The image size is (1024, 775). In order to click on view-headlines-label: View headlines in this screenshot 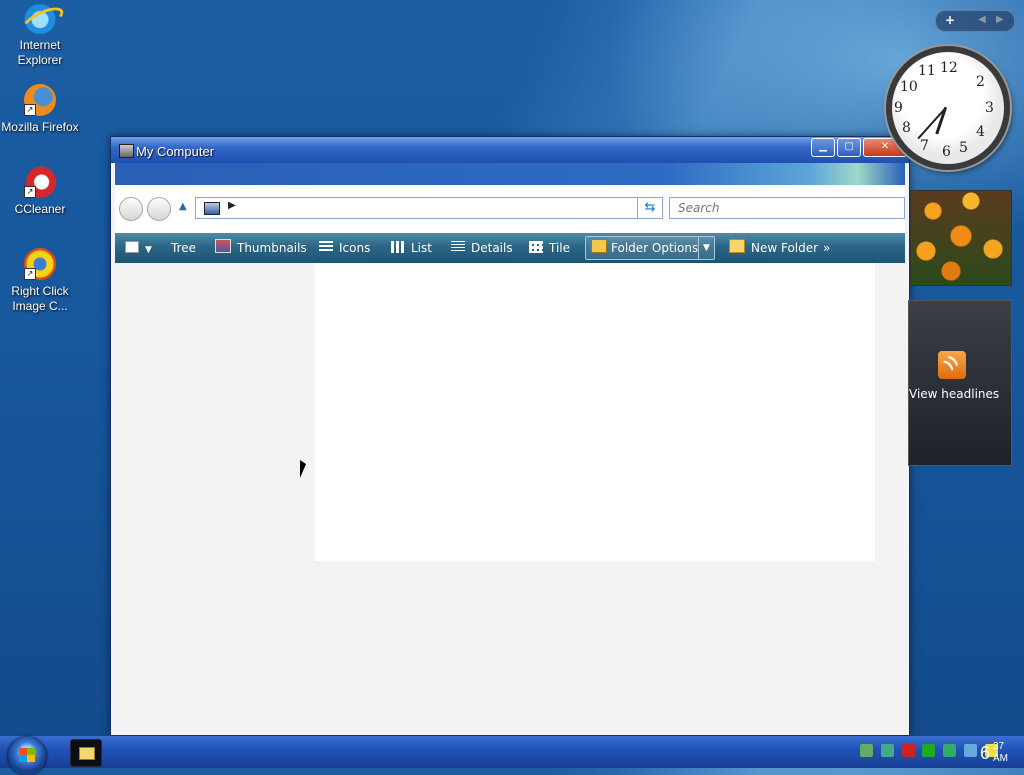, I will do `click(954, 394)`.